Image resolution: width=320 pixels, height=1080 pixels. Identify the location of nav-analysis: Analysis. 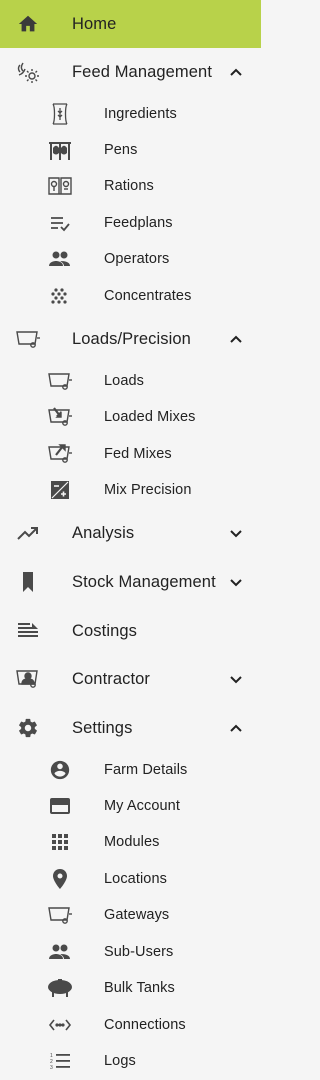
(130, 533).